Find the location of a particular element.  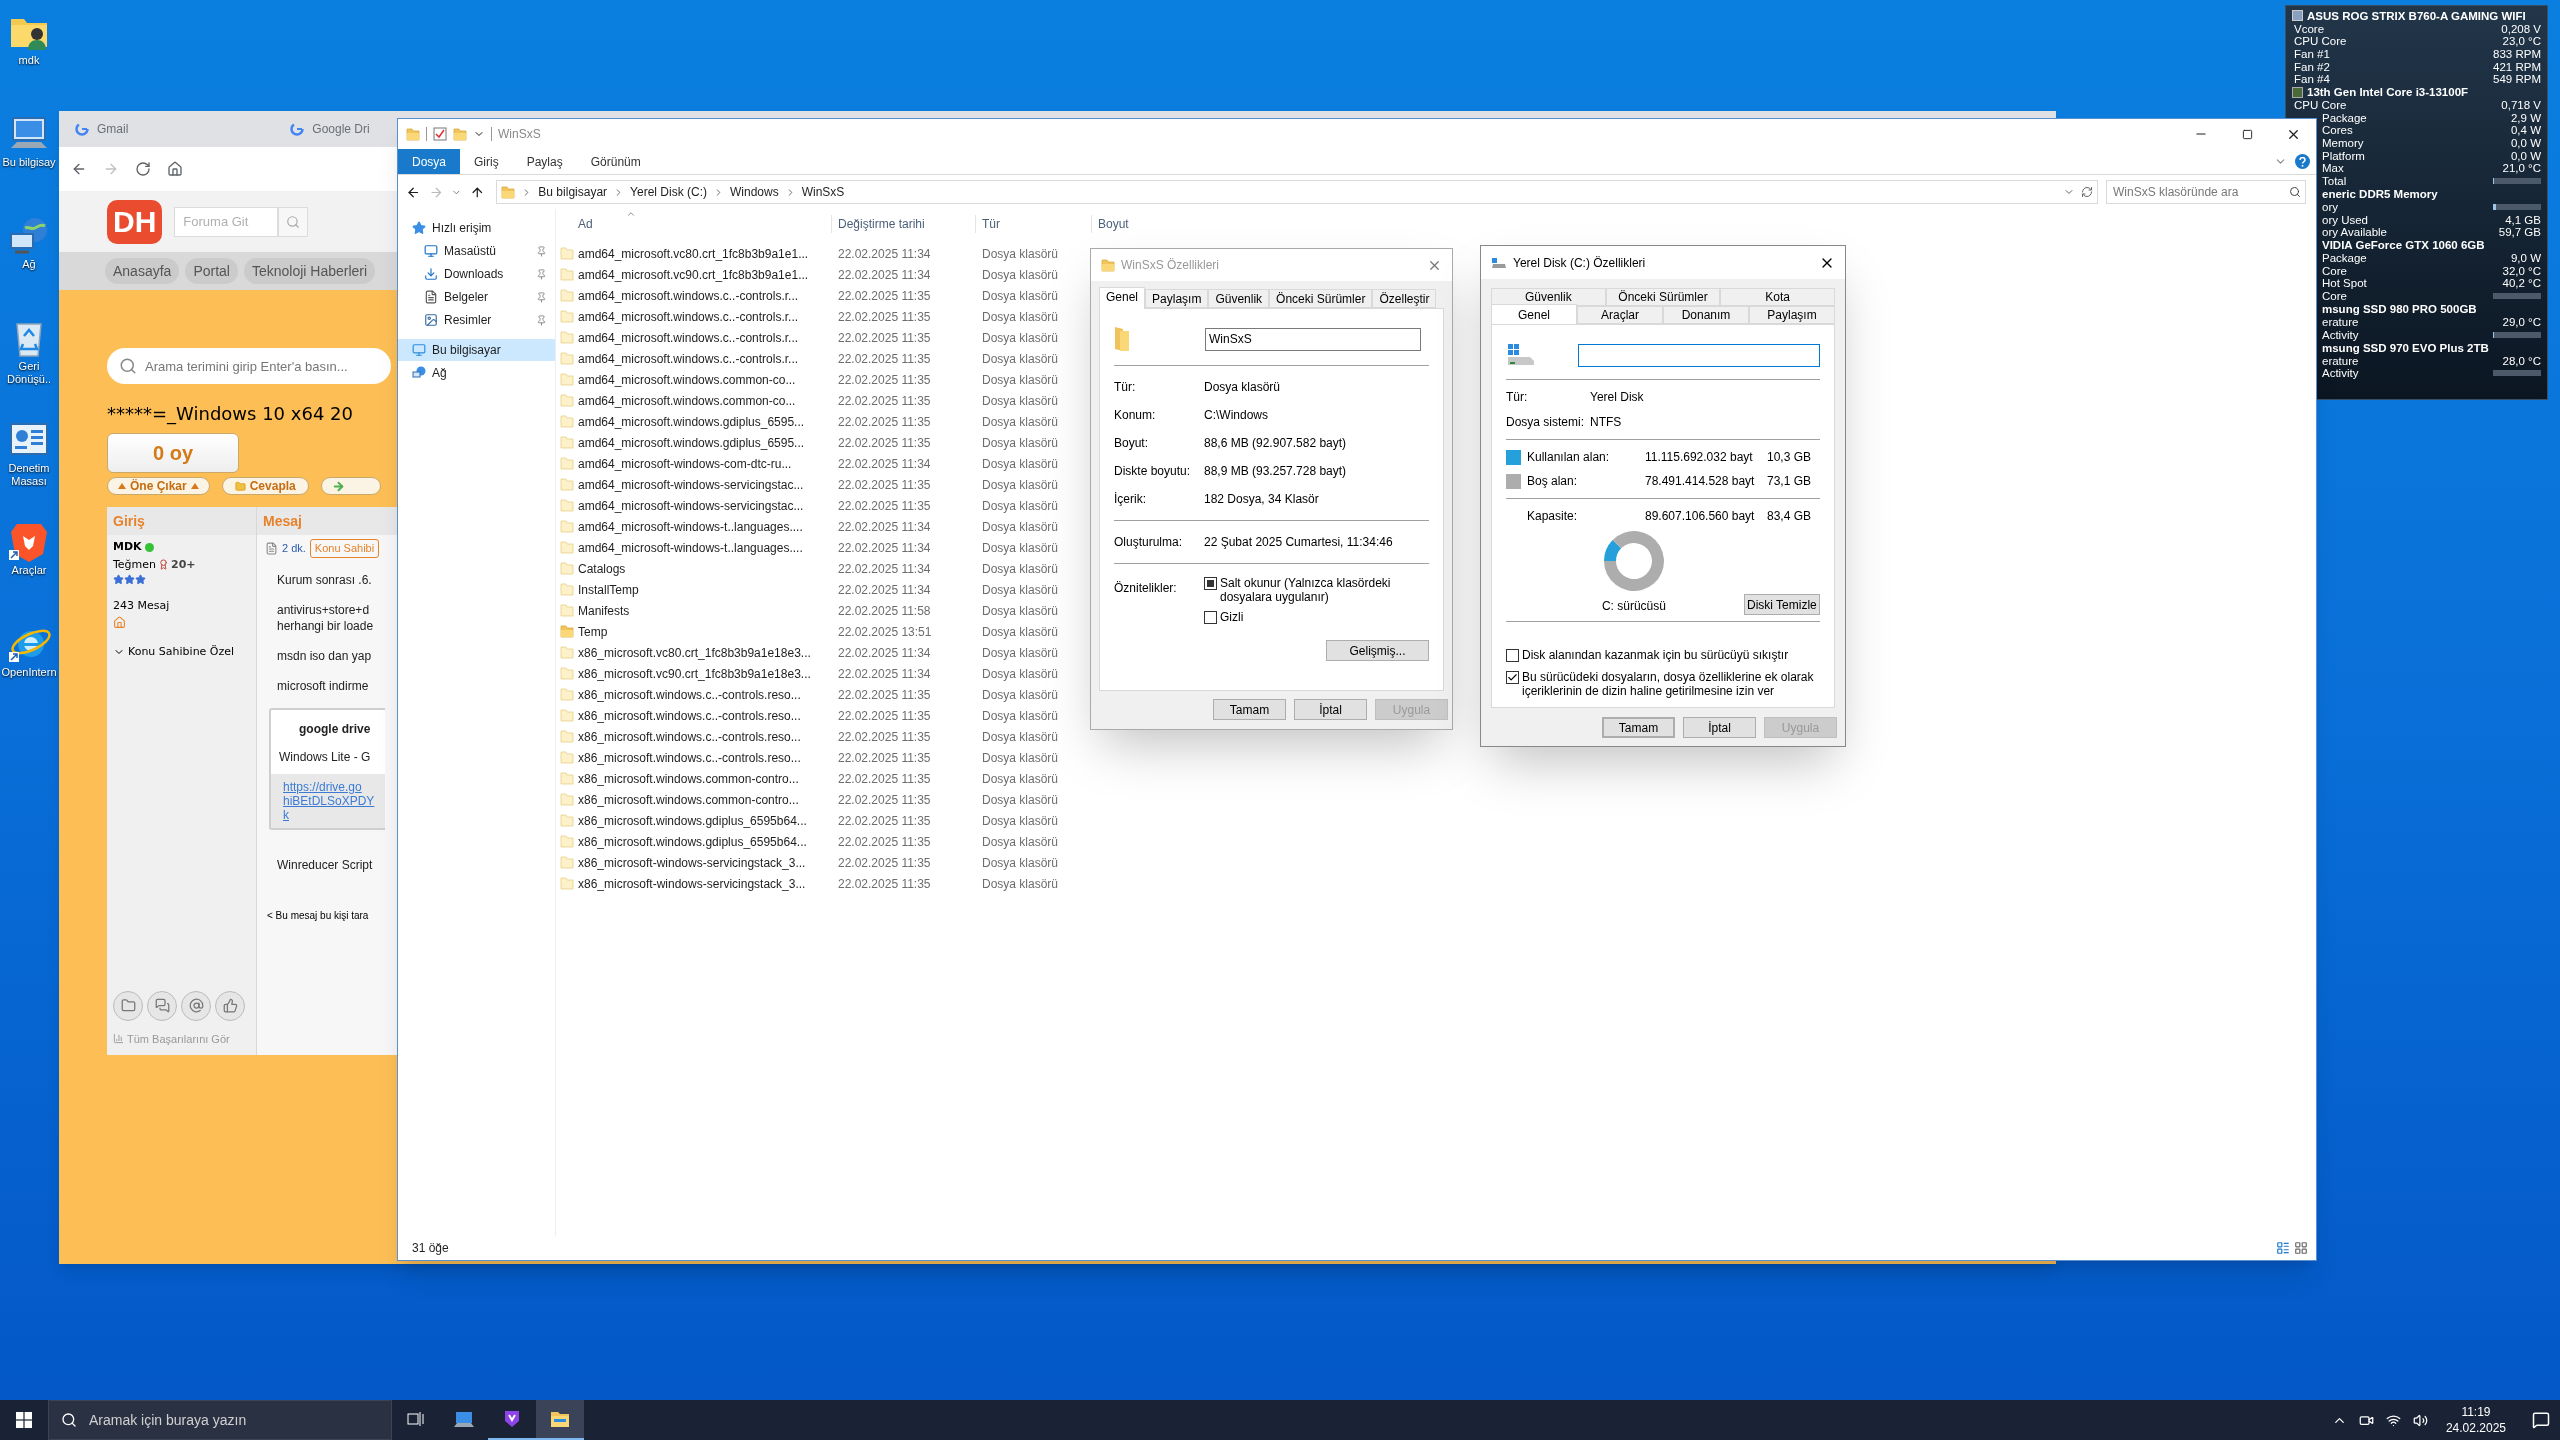

dialog-tab: Araçlar is located at coordinates (1620, 315).